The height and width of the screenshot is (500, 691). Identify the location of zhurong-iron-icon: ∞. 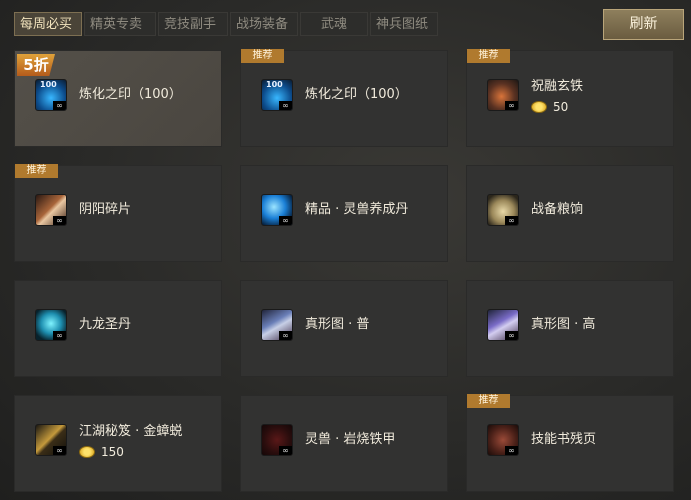
(503, 95).